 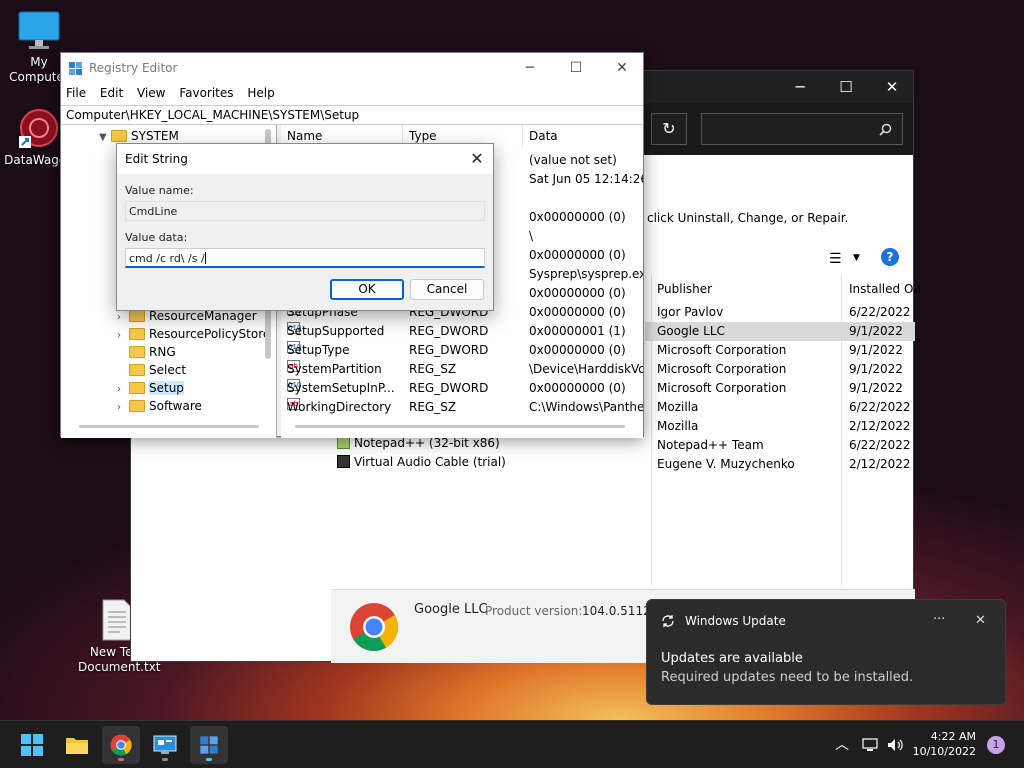 What do you see at coordinates (690, 312) in the screenshot?
I see `publisher-cell: Igor Pavlov` at bounding box center [690, 312].